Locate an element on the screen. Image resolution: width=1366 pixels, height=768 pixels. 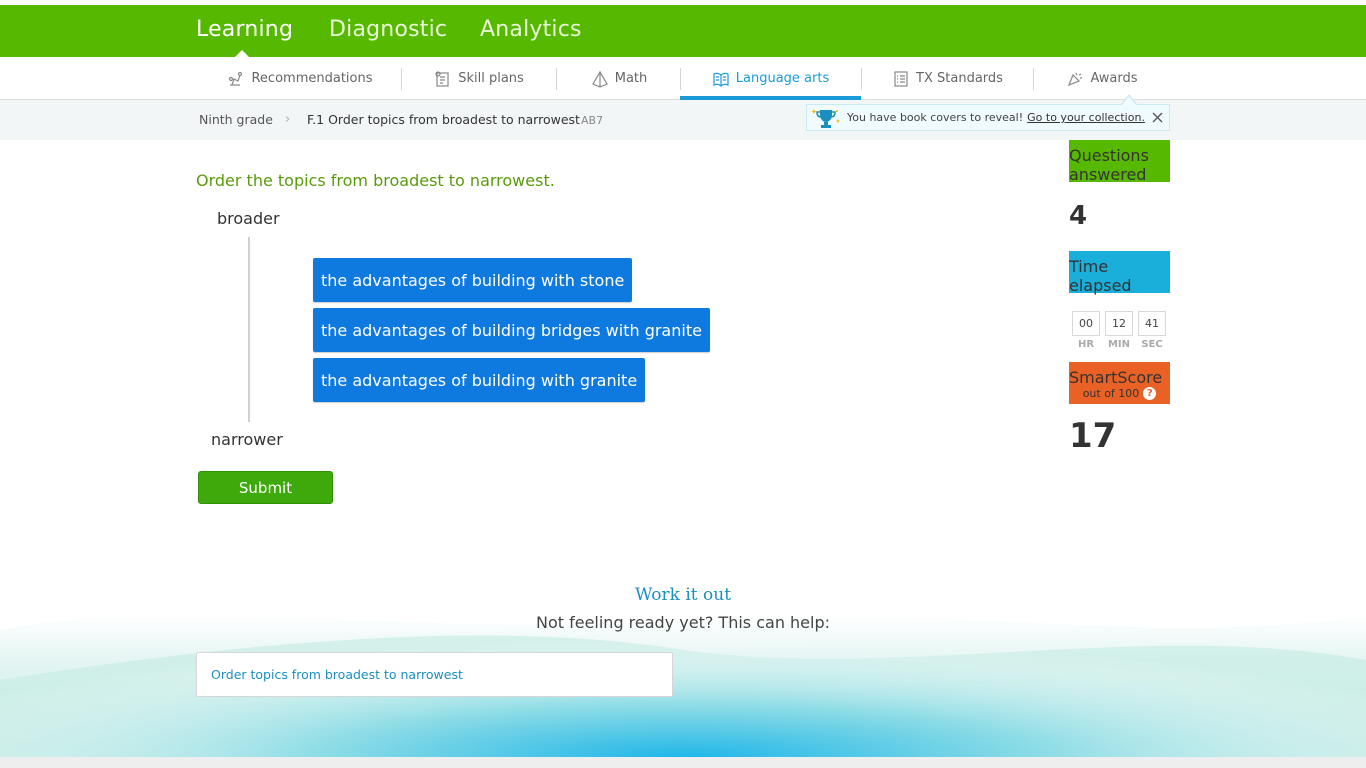
submit-button: Submit is located at coordinates (265, 487).